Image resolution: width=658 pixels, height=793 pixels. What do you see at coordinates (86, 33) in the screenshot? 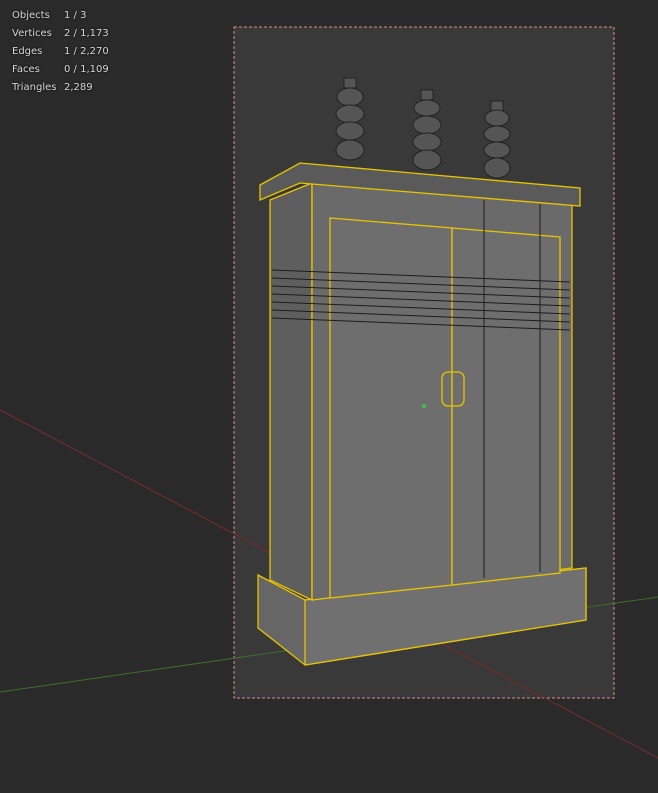
I see `stat-value: 2 / 1,173` at bounding box center [86, 33].